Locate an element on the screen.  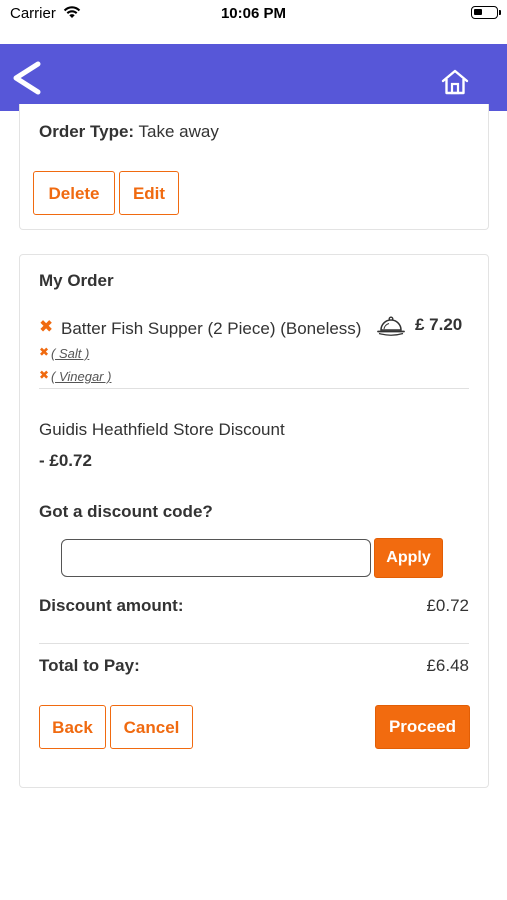
navigation-bar is located at coordinates (253, 77).